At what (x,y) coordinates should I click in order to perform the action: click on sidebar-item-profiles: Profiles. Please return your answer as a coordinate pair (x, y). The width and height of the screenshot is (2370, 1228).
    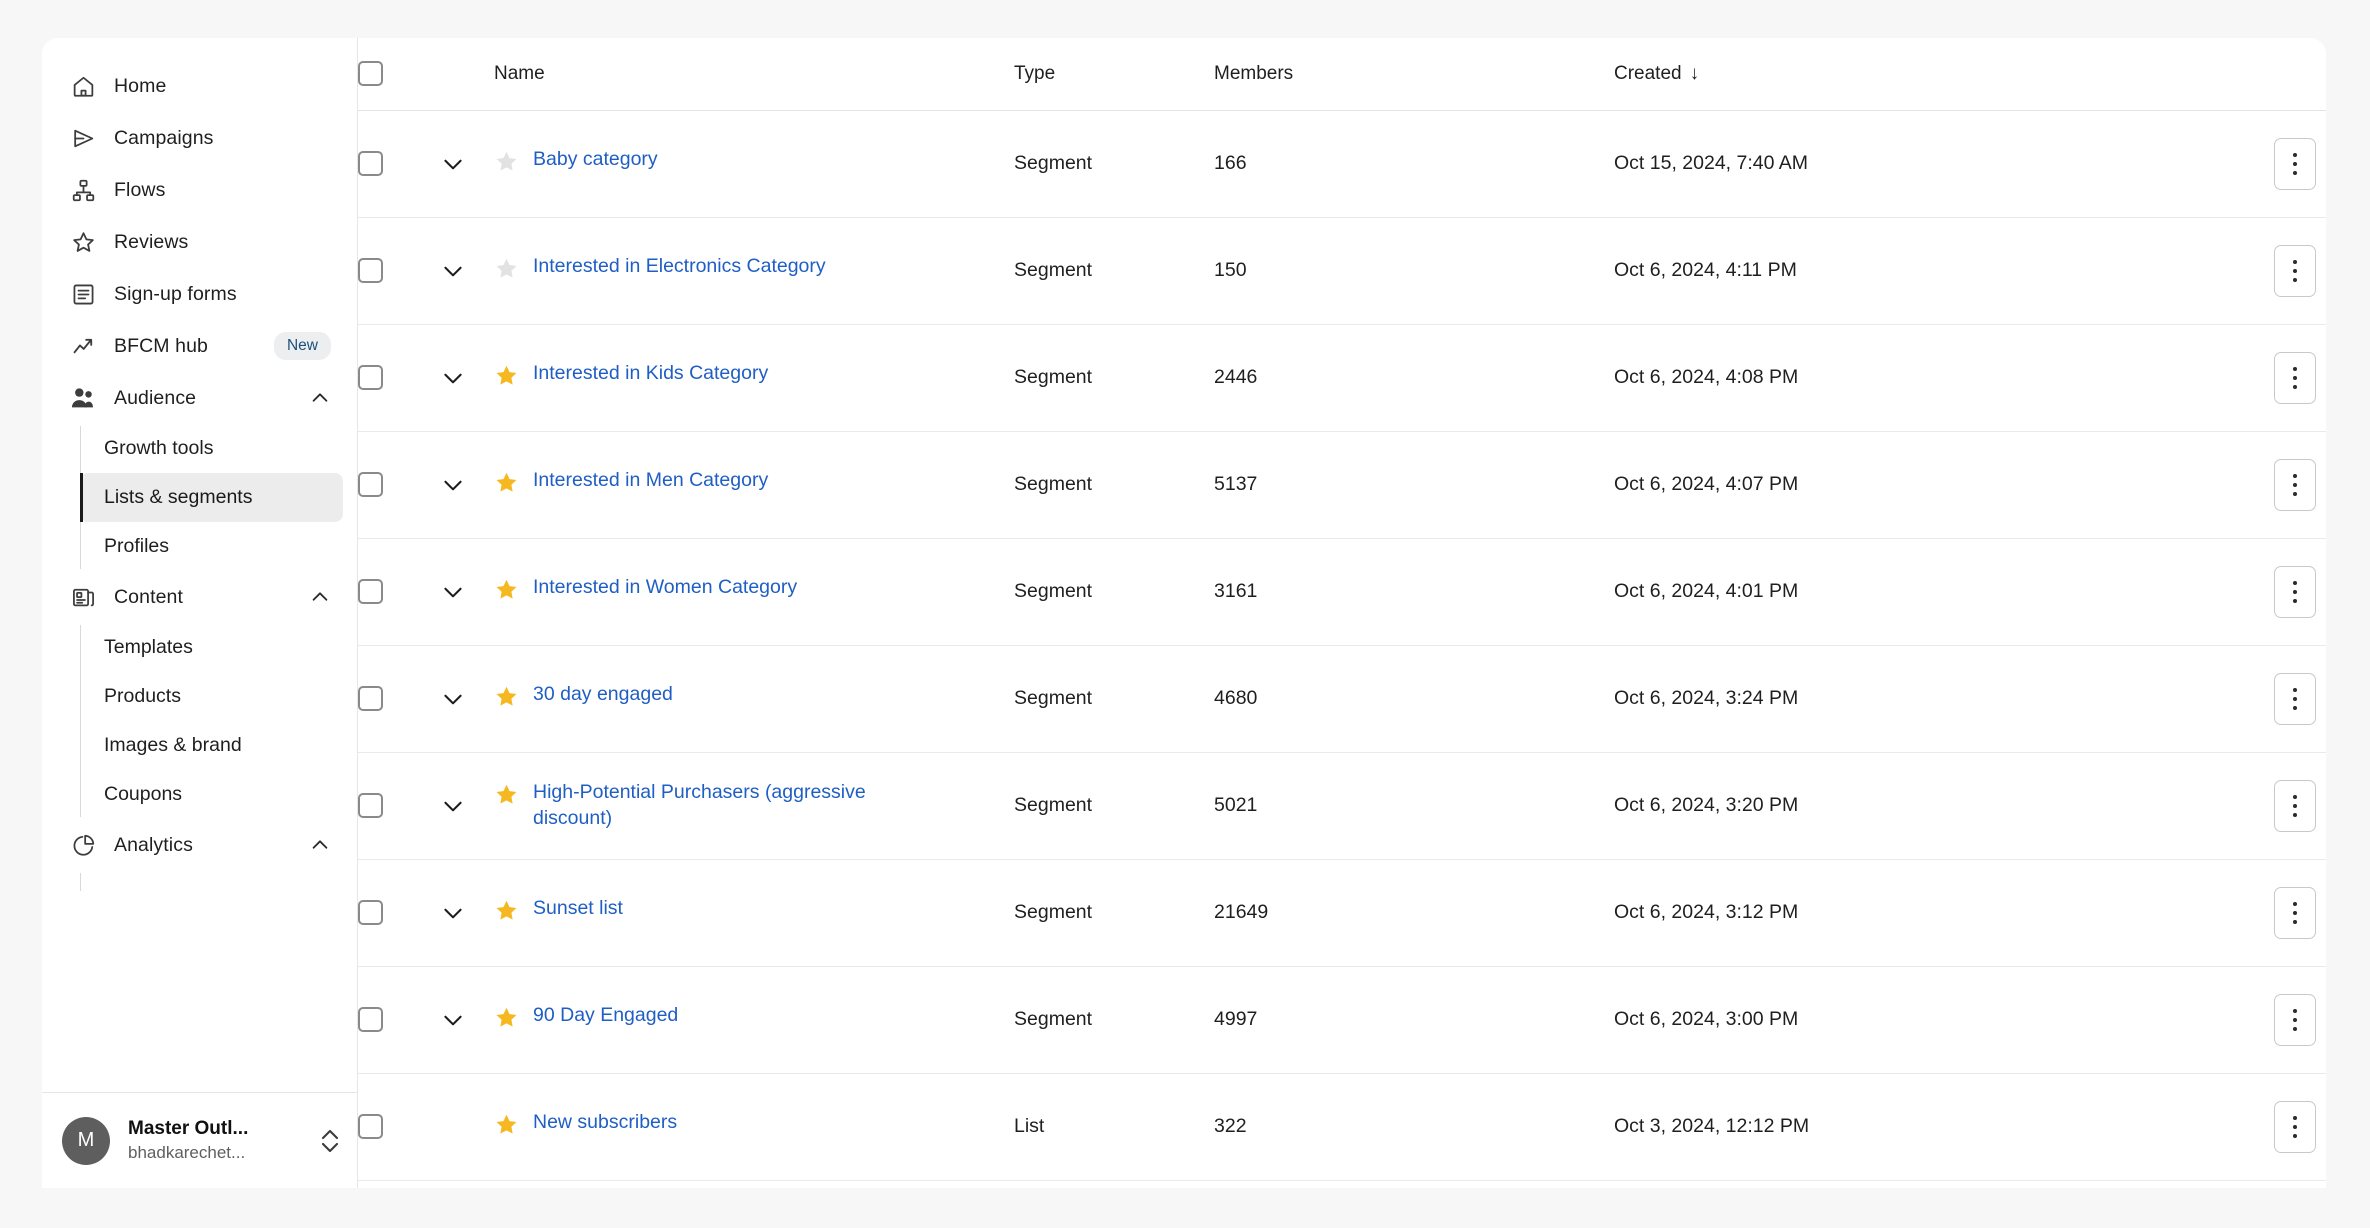
    Looking at the image, I should click on (211, 546).